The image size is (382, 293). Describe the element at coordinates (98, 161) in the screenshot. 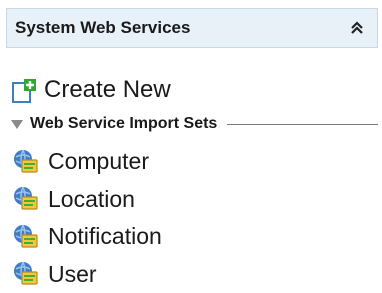

I see `list-item-label: Computer` at that location.